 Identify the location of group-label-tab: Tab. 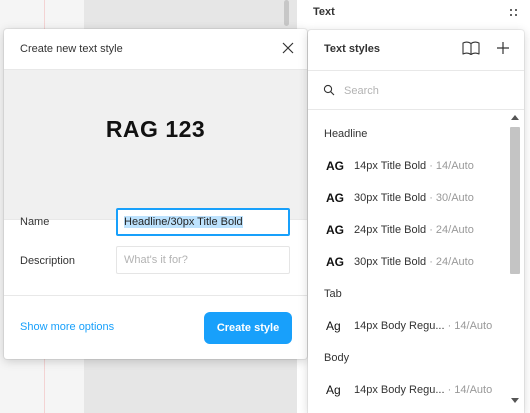
(333, 294).